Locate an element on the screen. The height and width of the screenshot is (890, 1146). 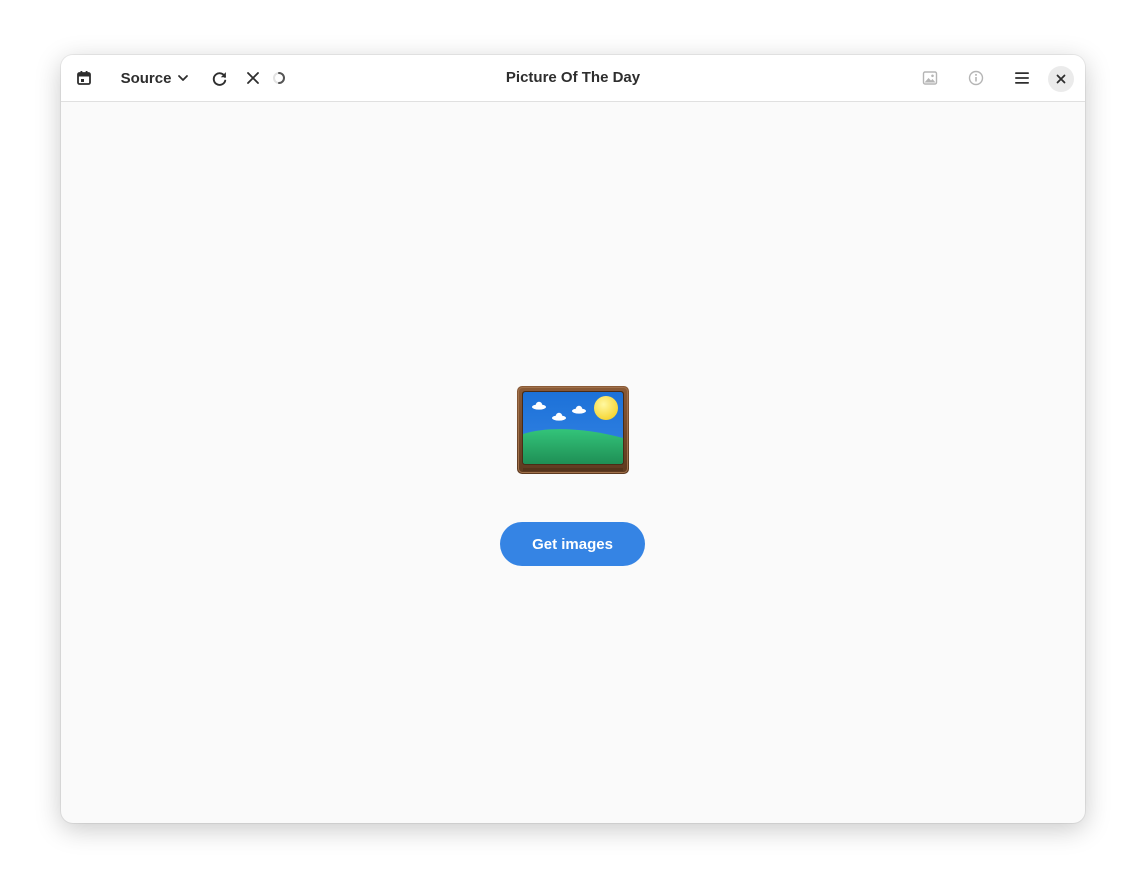
calendar-button is located at coordinates (84, 78).